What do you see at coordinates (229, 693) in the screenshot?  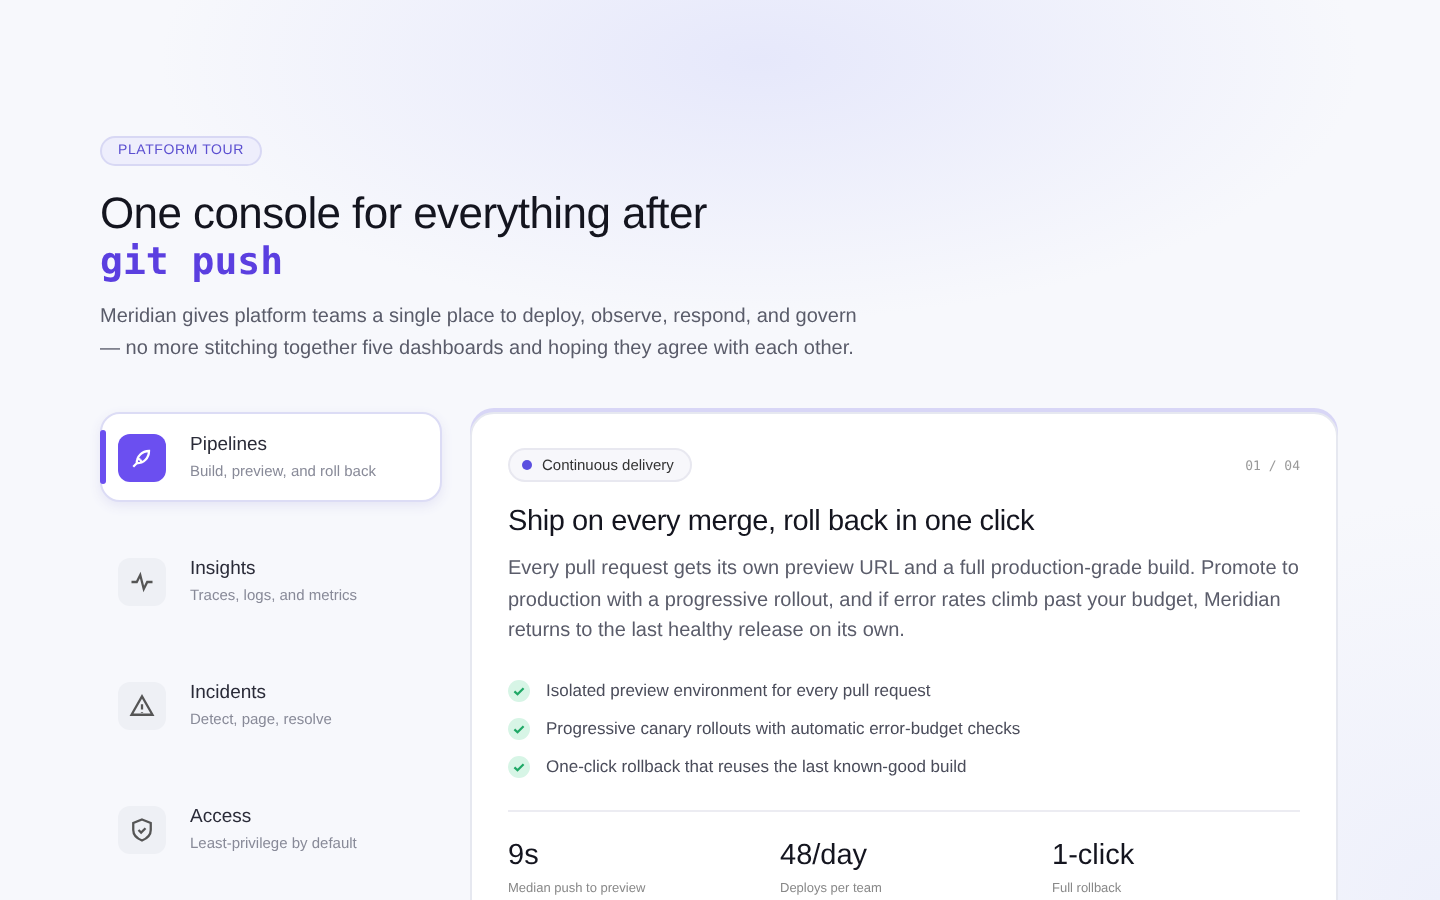 I see `nav-title: Incidents` at bounding box center [229, 693].